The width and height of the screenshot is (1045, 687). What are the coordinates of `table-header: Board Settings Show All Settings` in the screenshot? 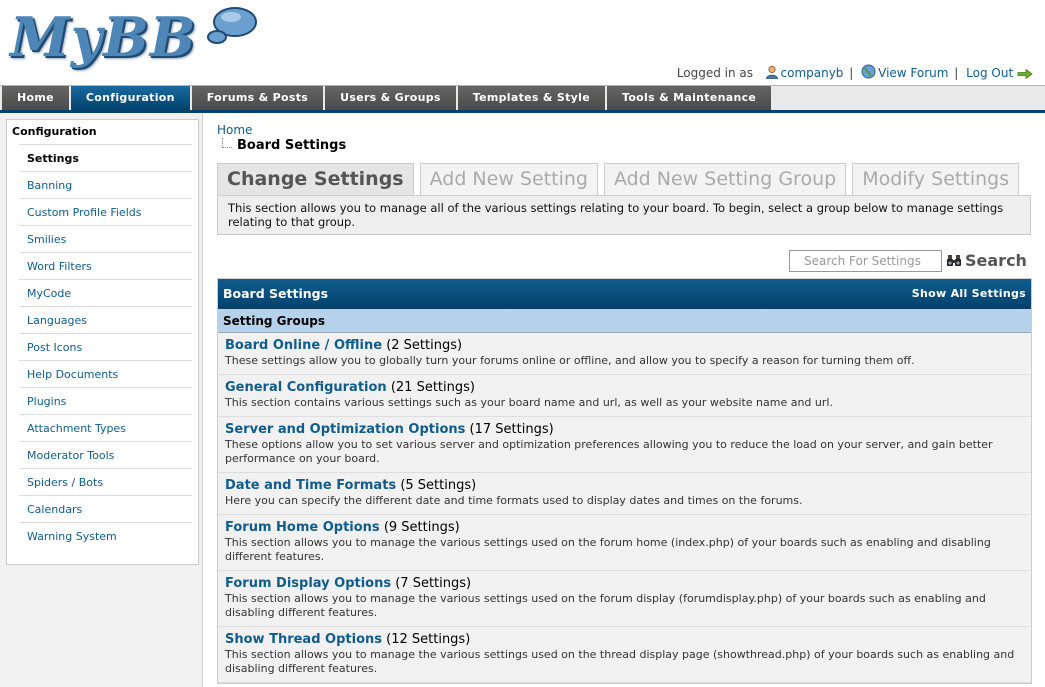 It's located at (624, 294).